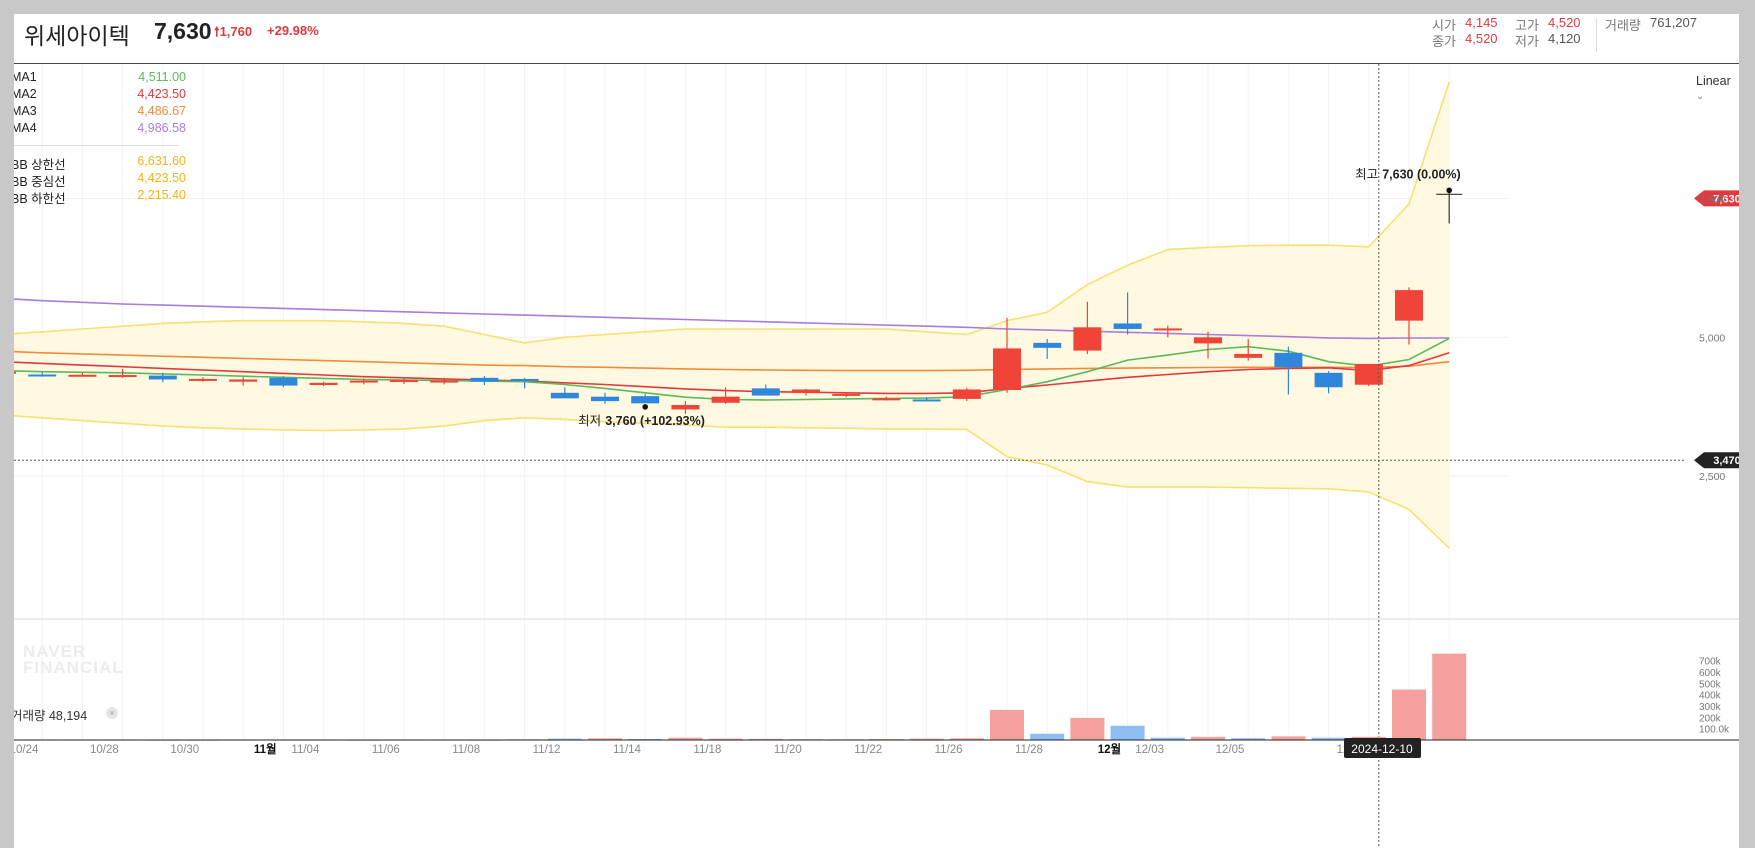 This screenshot has height=848, width=1755. What do you see at coordinates (1710, 673) in the screenshot?
I see `volume-y-tick-label: 600k` at bounding box center [1710, 673].